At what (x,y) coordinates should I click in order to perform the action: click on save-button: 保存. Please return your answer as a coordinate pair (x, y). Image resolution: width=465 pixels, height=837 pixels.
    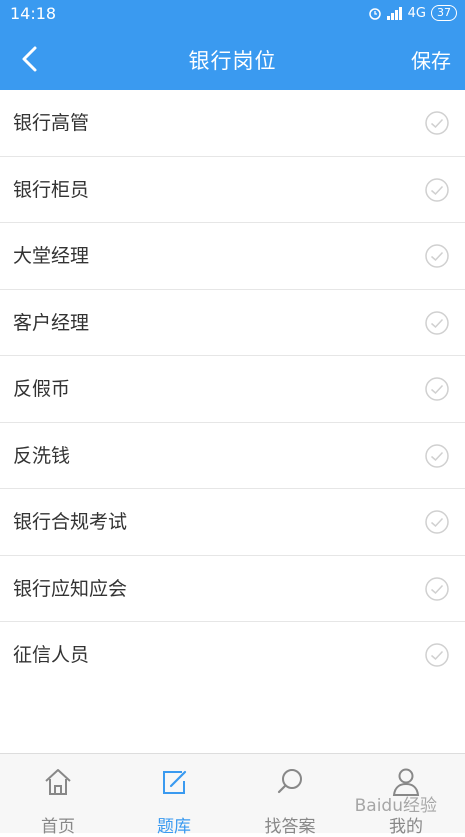
    Looking at the image, I should click on (431, 59).